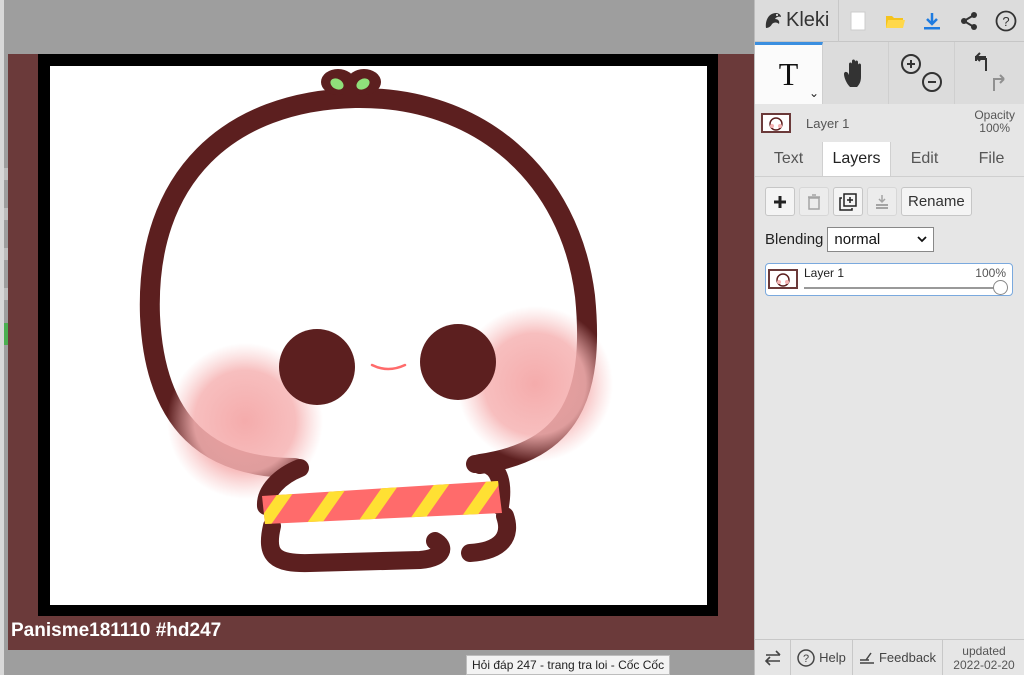 The height and width of the screenshot is (675, 1024). I want to click on new-image-icon, so click(857, 20).